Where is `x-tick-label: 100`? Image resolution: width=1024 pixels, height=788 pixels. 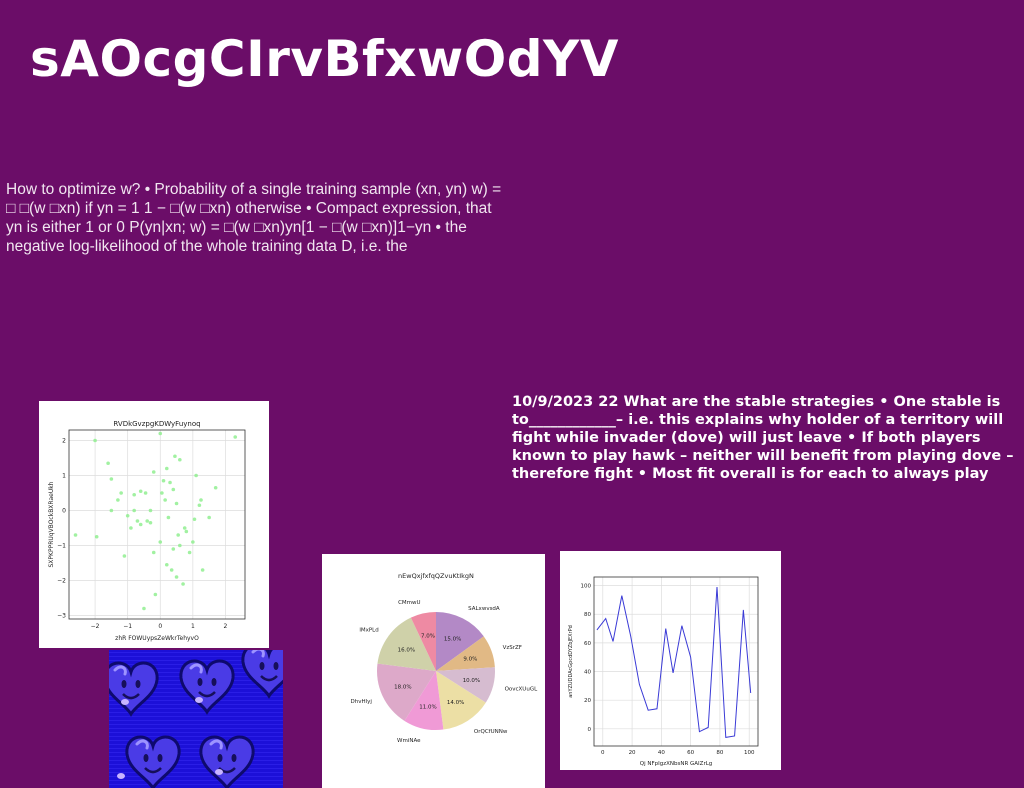 x-tick-label: 100 is located at coordinates (749, 753).